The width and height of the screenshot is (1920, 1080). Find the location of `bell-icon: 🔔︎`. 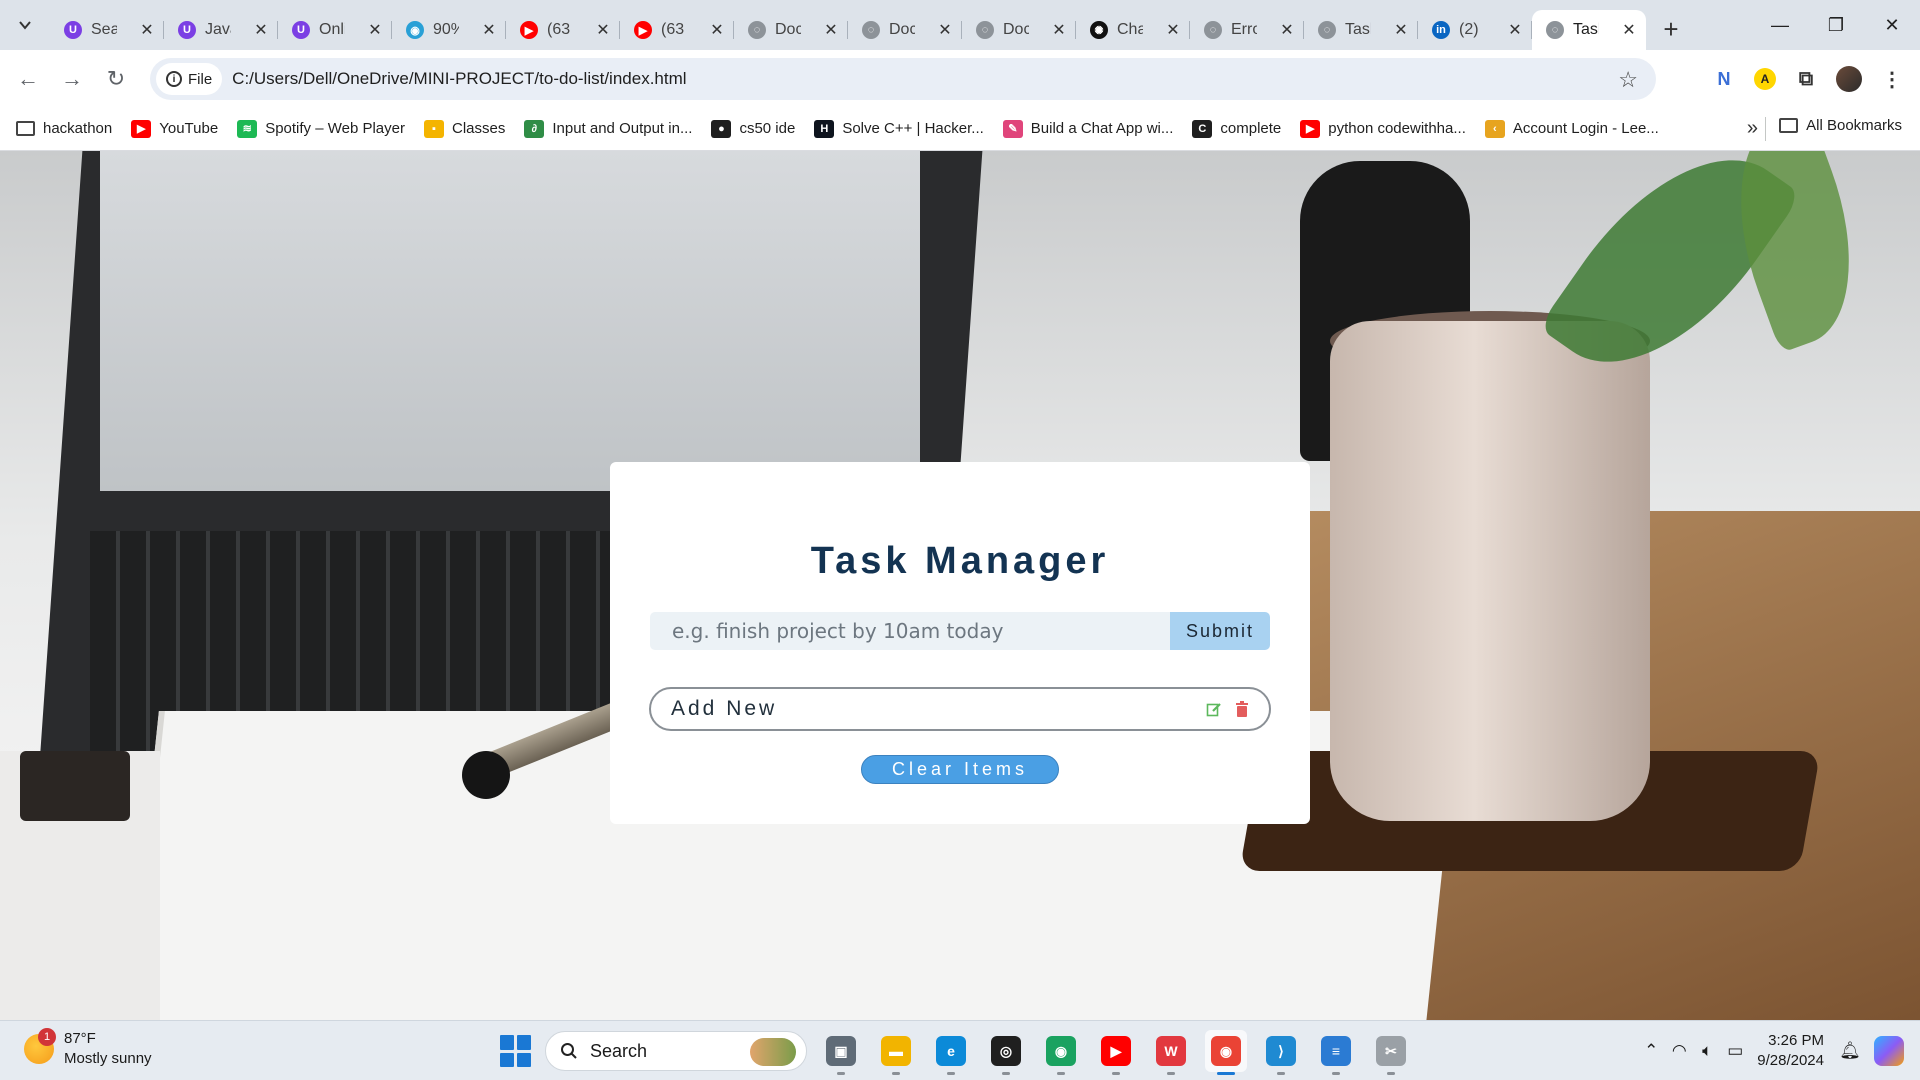

bell-icon: 🔔︎ is located at coordinates (1850, 1051).